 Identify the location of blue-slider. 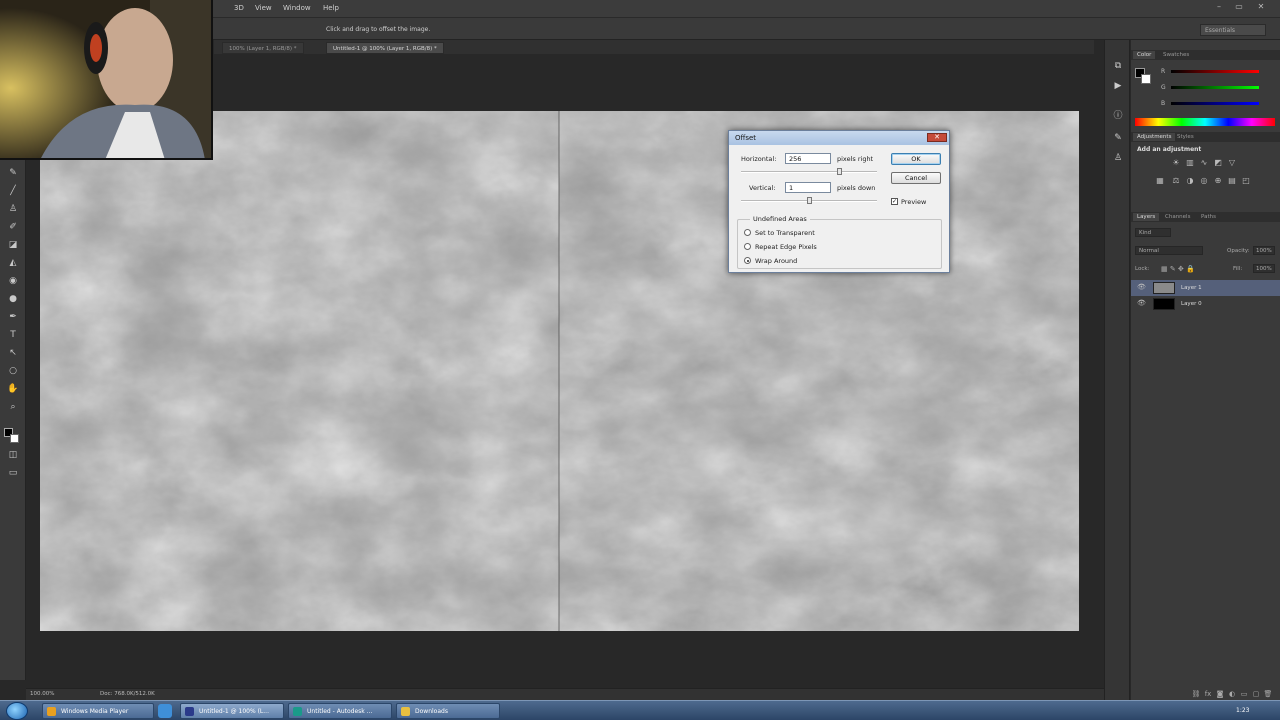
(1215, 103).